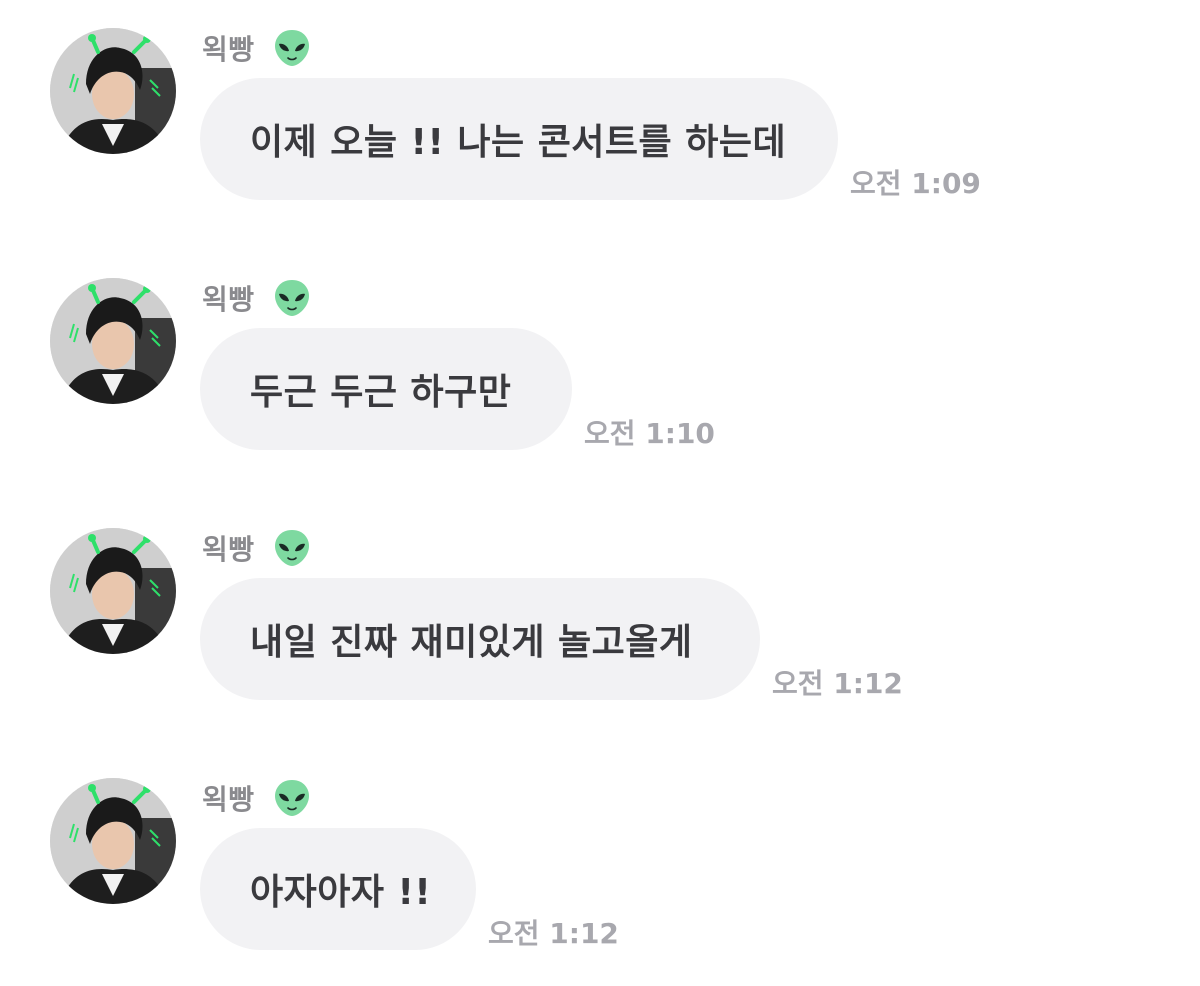  Describe the element at coordinates (915, 183) in the screenshot. I see `message-timestamp: 오전 1:09` at that location.